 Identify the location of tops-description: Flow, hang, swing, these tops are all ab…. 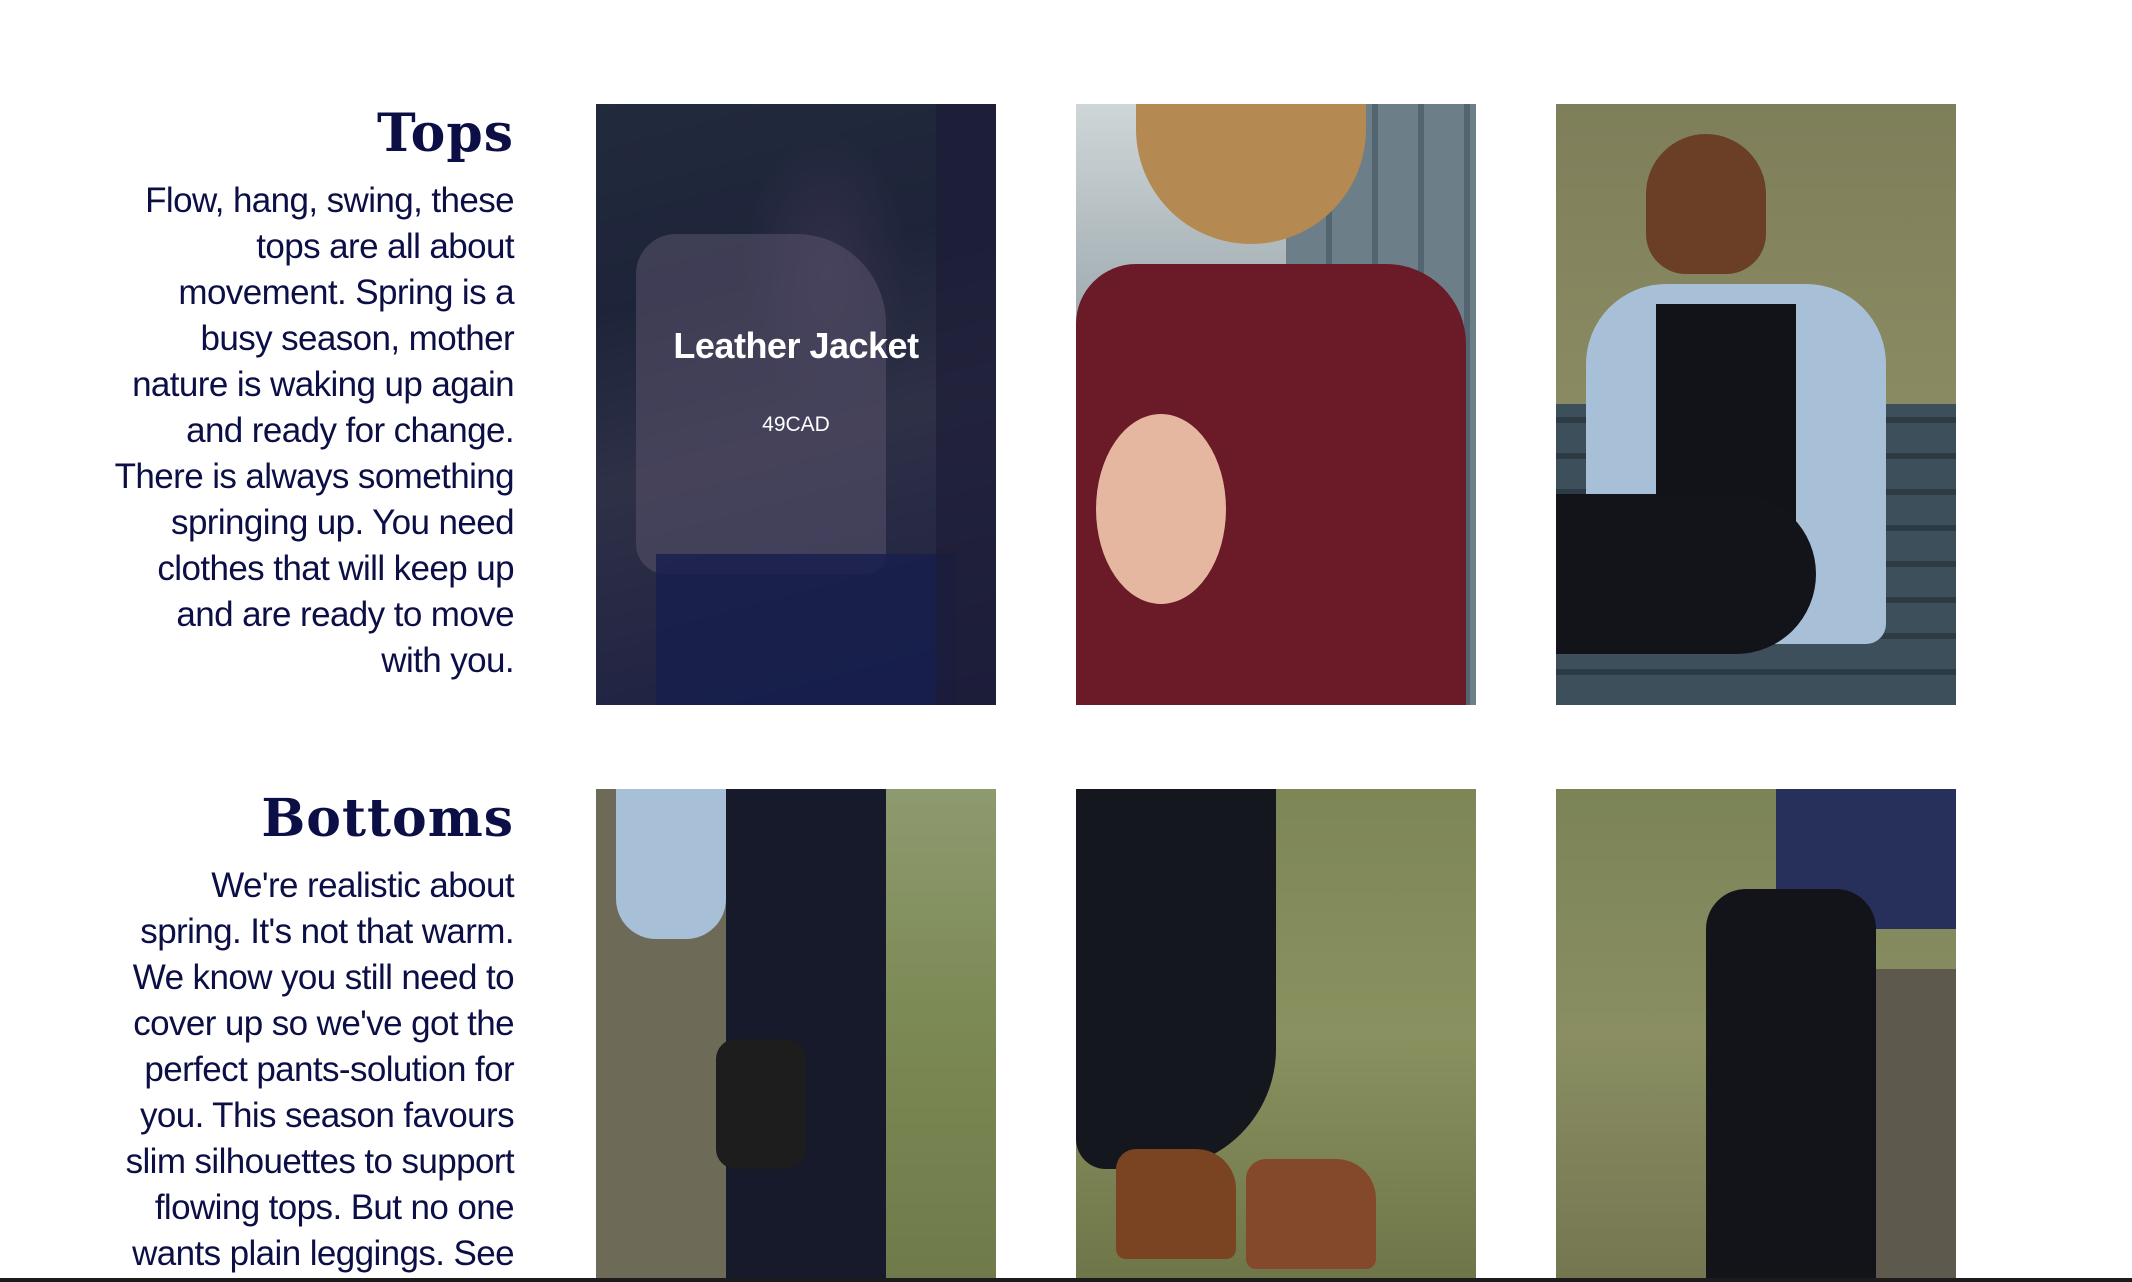
(314, 430).